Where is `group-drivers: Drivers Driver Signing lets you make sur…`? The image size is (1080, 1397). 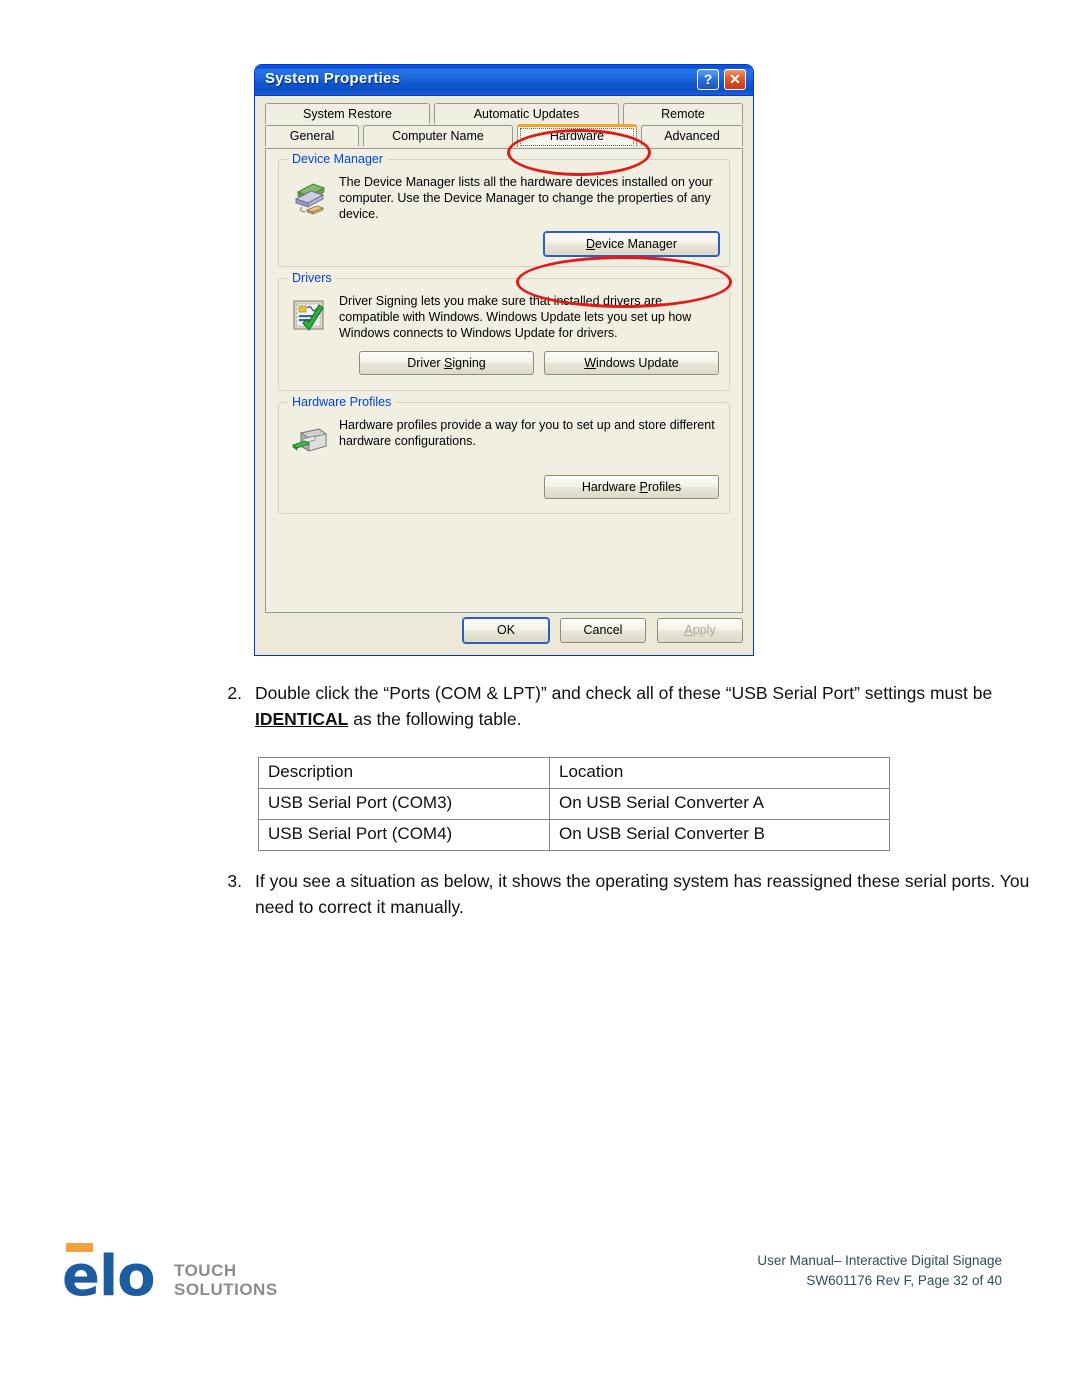 group-drivers: Drivers Driver Signing lets you make sur… is located at coordinates (504, 331).